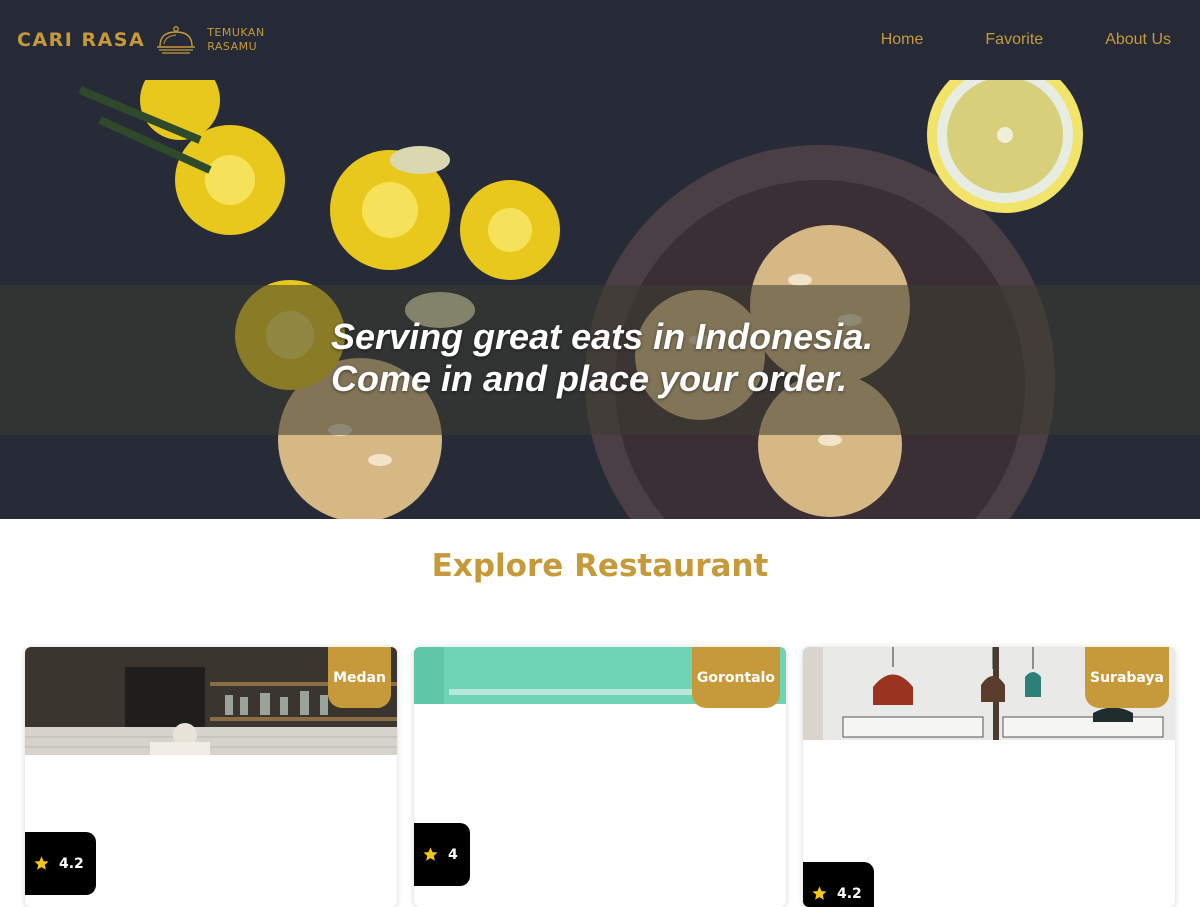  What do you see at coordinates (236, 32) in the screenshot?
I see `tagline-line-1: TEMUKAN` at bounding box center [236, 32].